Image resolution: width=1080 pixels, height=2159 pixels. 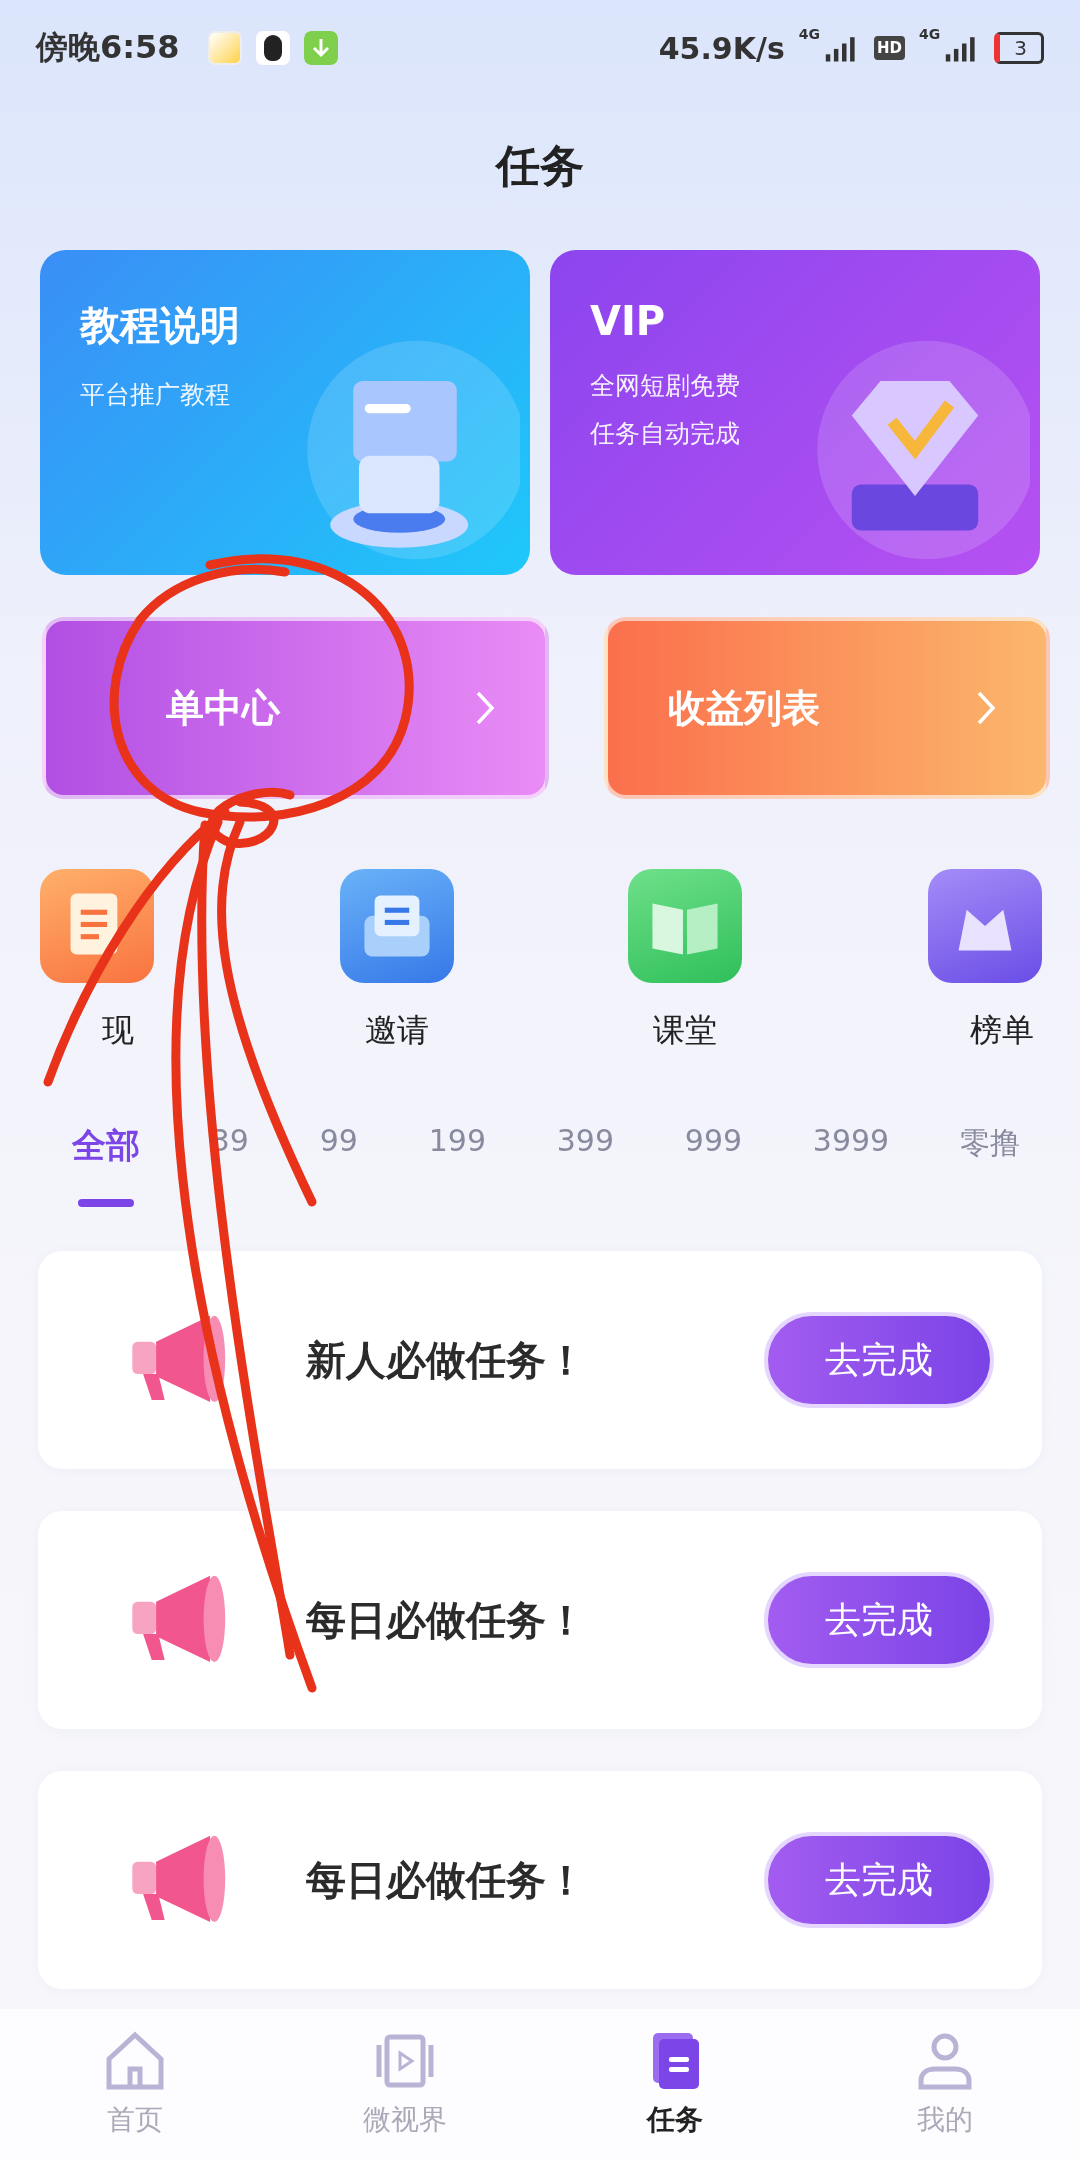 I want to click on shortcut-label: 榜单, so click(x=1002, y=1030).